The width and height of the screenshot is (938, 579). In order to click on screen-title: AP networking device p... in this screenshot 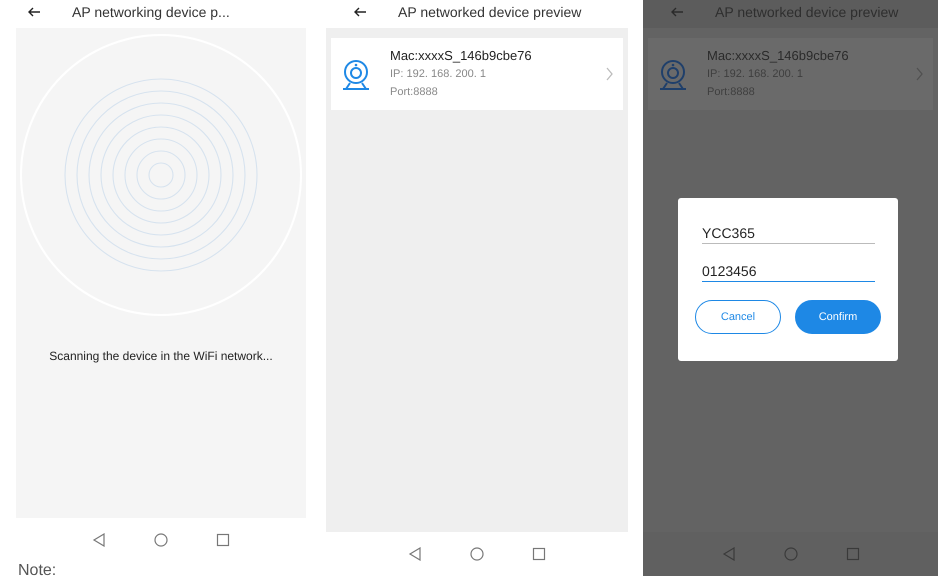, I will do `click(151, 12)`.